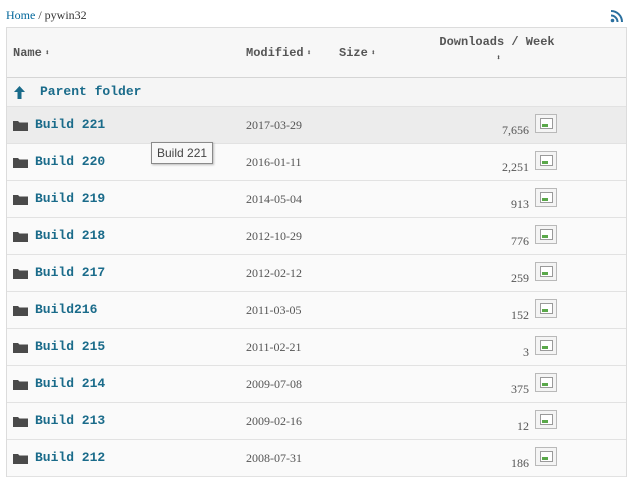  I want to click on column-header-size: Size ⬍, so click(357, 53).